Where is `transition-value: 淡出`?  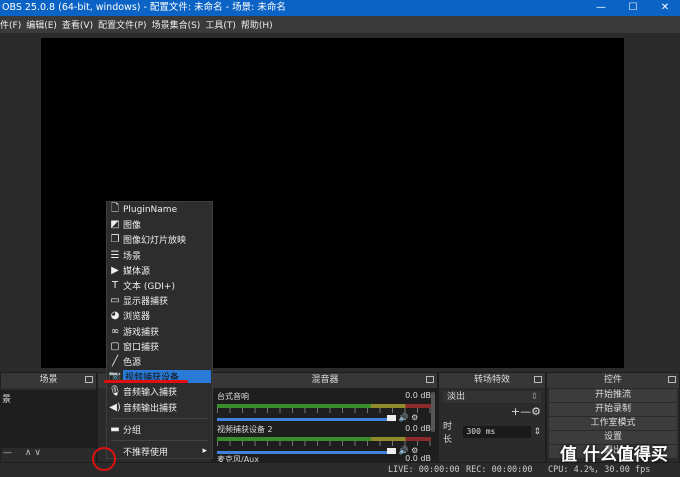
transition-value: 淡出 is located at coordinates (456, 397).